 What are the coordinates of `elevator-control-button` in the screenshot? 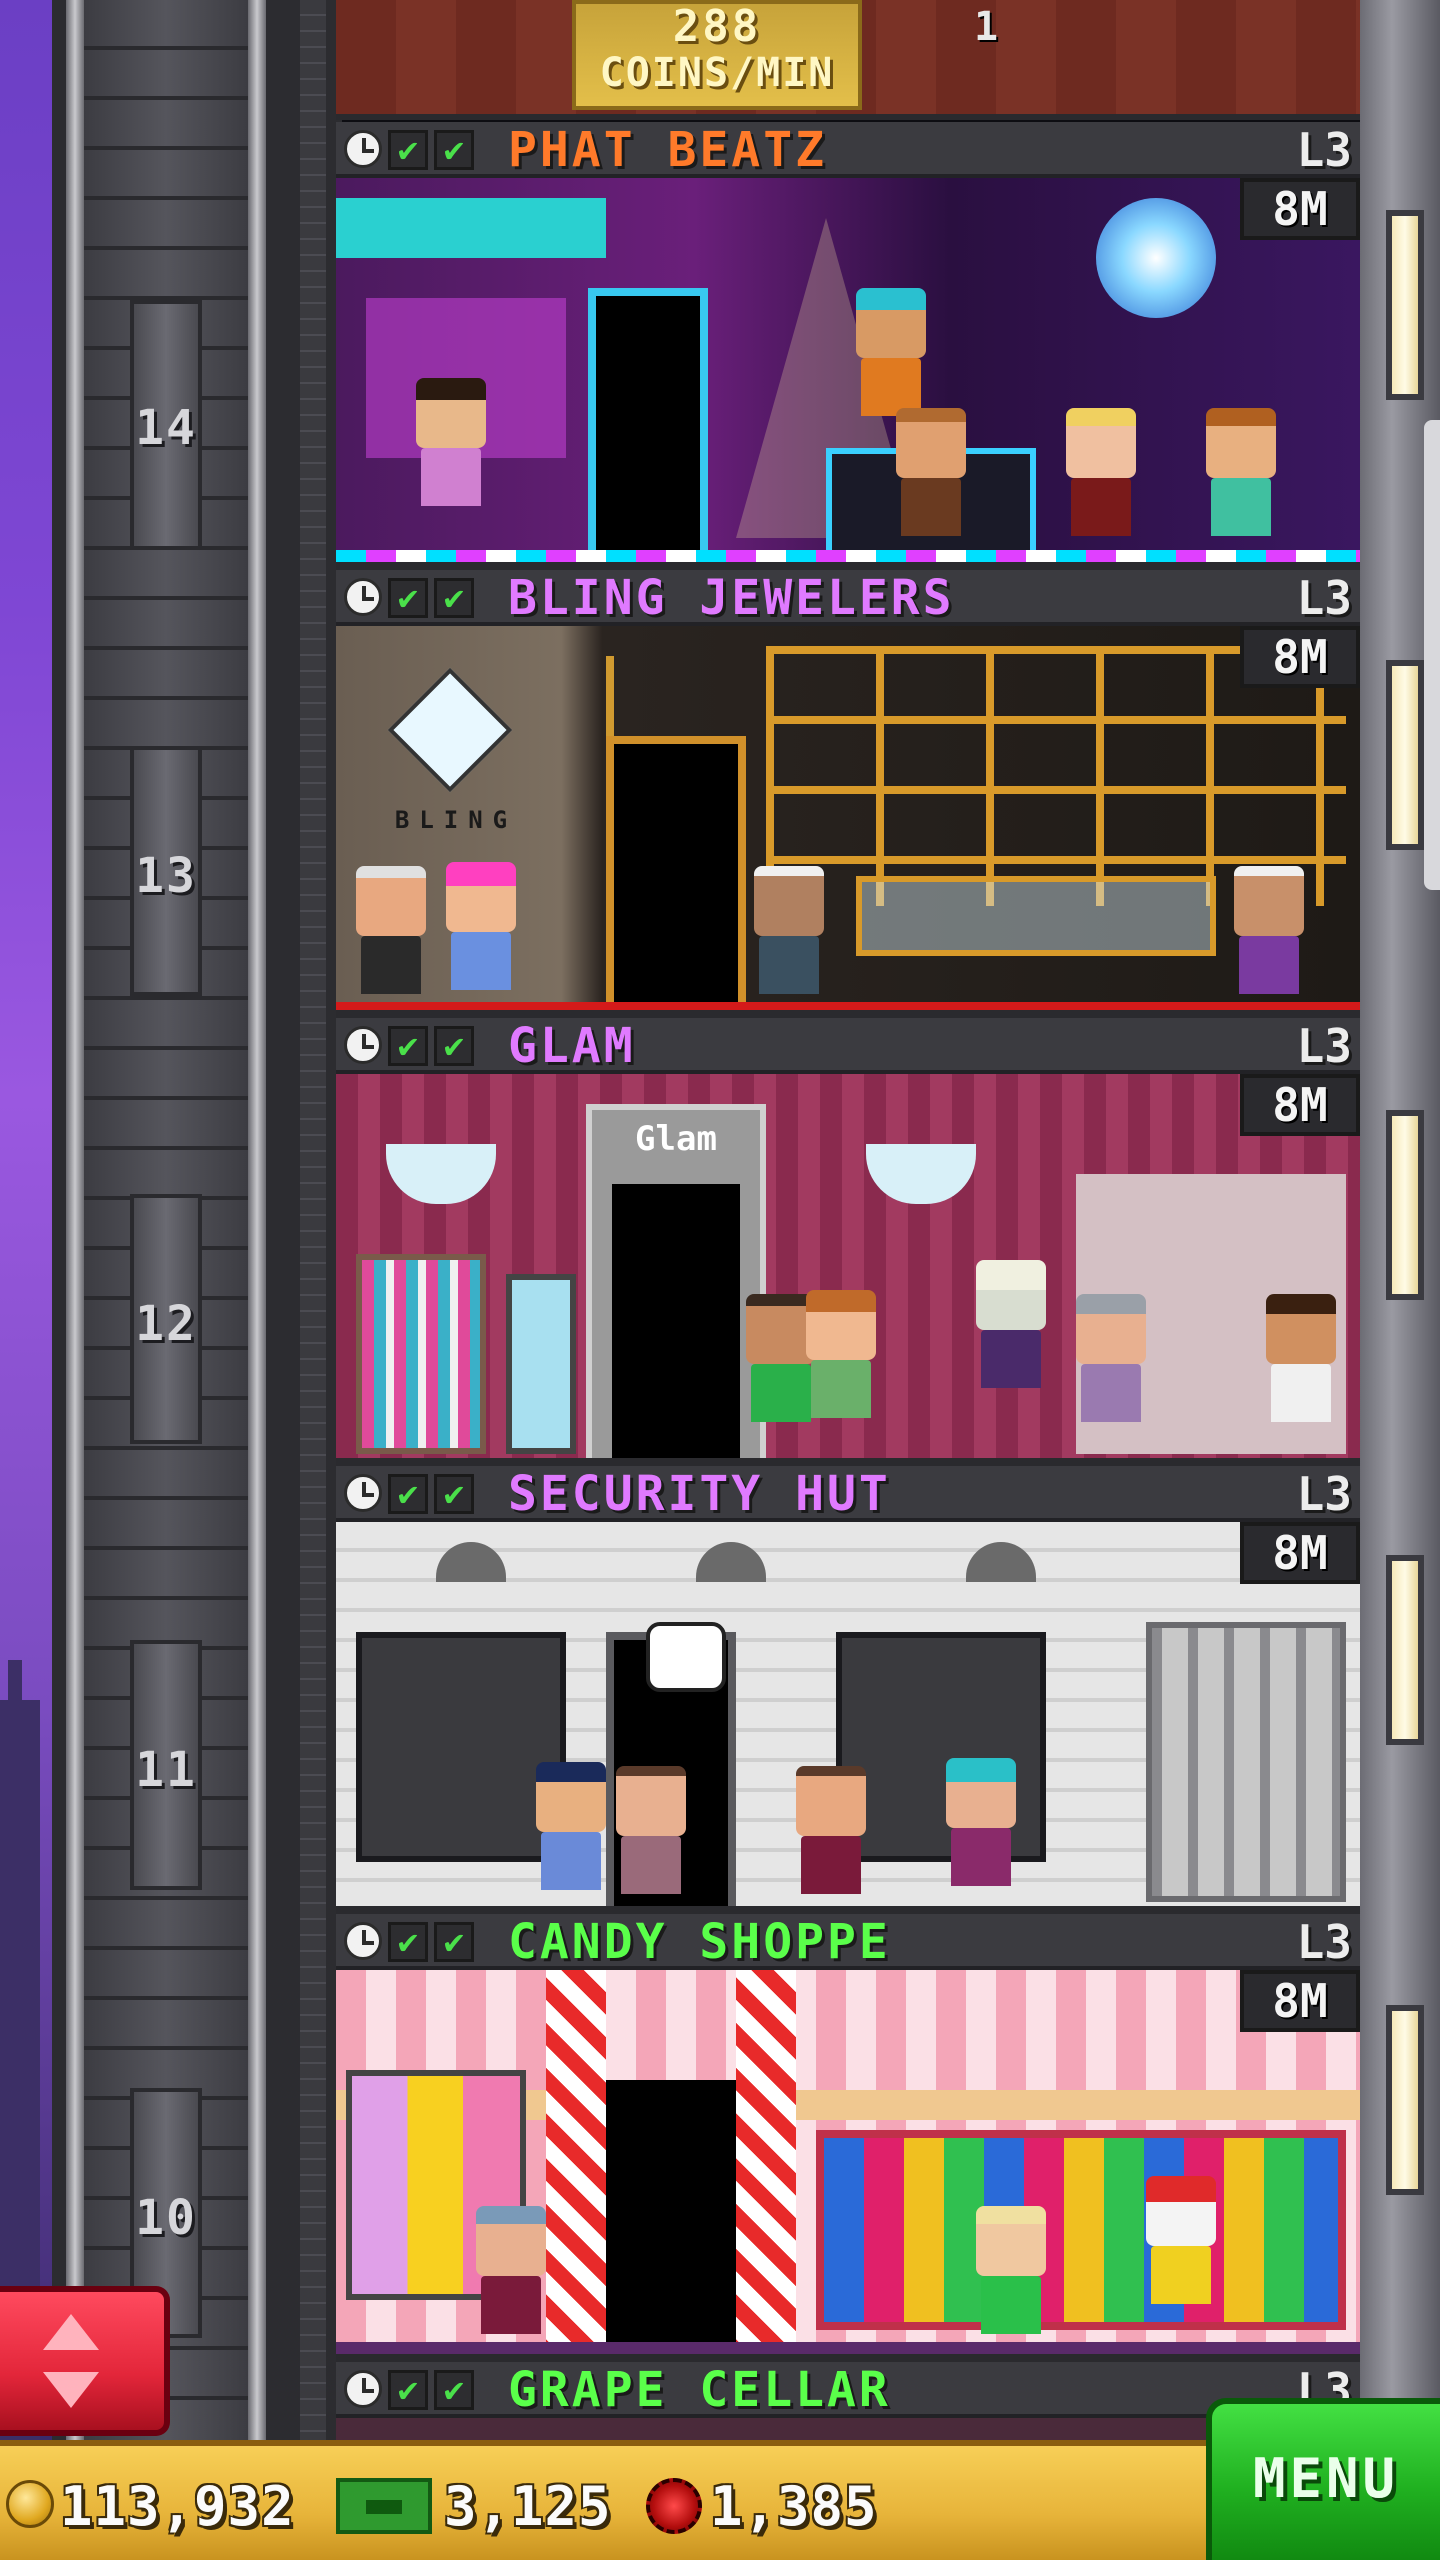 It's located at (85, 2361).